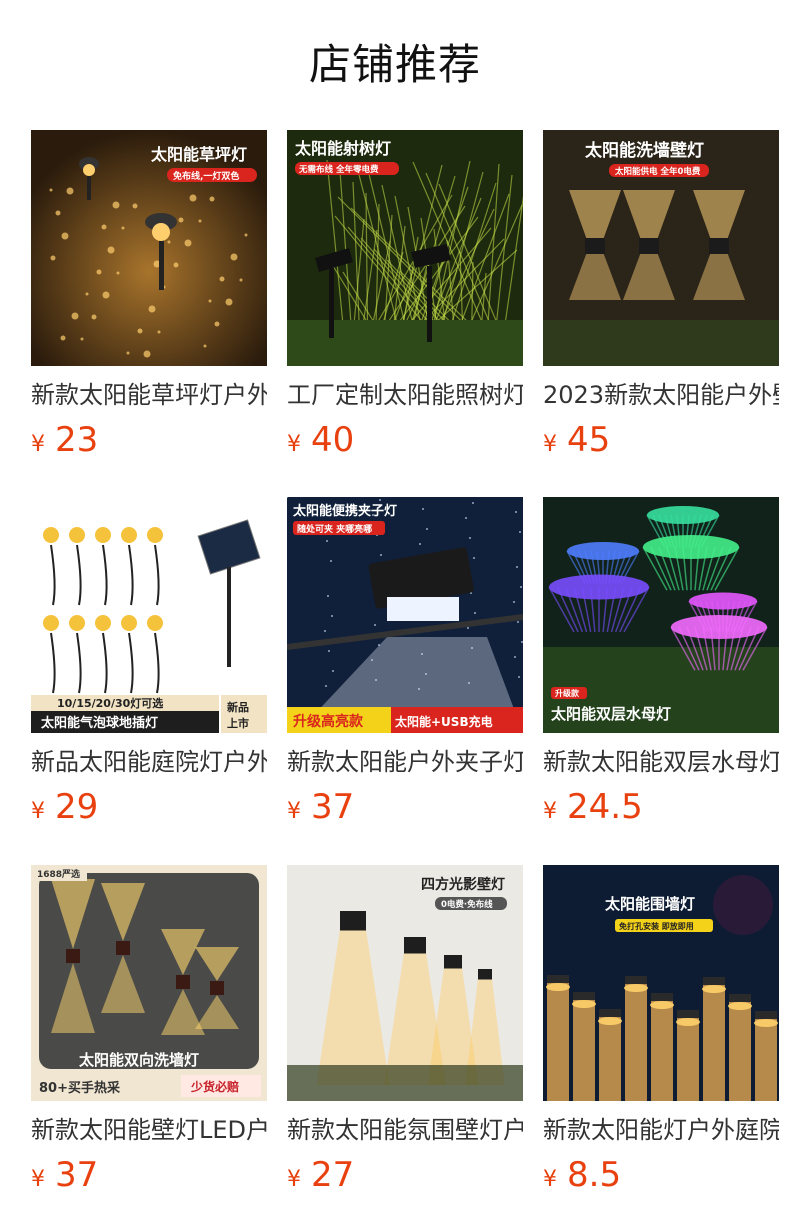 Image resolution: width=790 pixels, height=1232 pixels. Describe the element at coordinates (463, 884) in the screenshot. I see `svg-text: 四方光影壁灯` at that location.